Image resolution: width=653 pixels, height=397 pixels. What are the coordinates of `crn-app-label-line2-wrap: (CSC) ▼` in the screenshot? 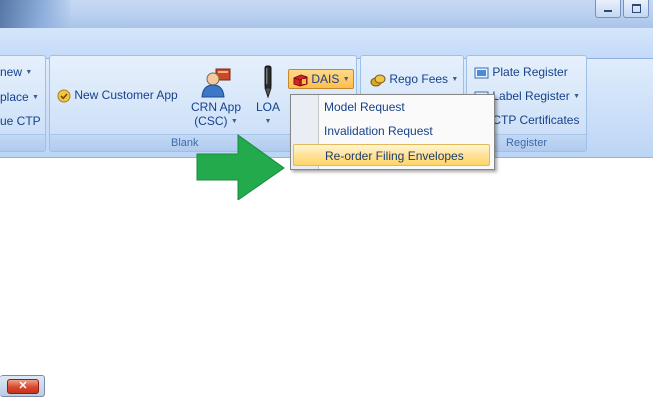 It's located at (216, 121).